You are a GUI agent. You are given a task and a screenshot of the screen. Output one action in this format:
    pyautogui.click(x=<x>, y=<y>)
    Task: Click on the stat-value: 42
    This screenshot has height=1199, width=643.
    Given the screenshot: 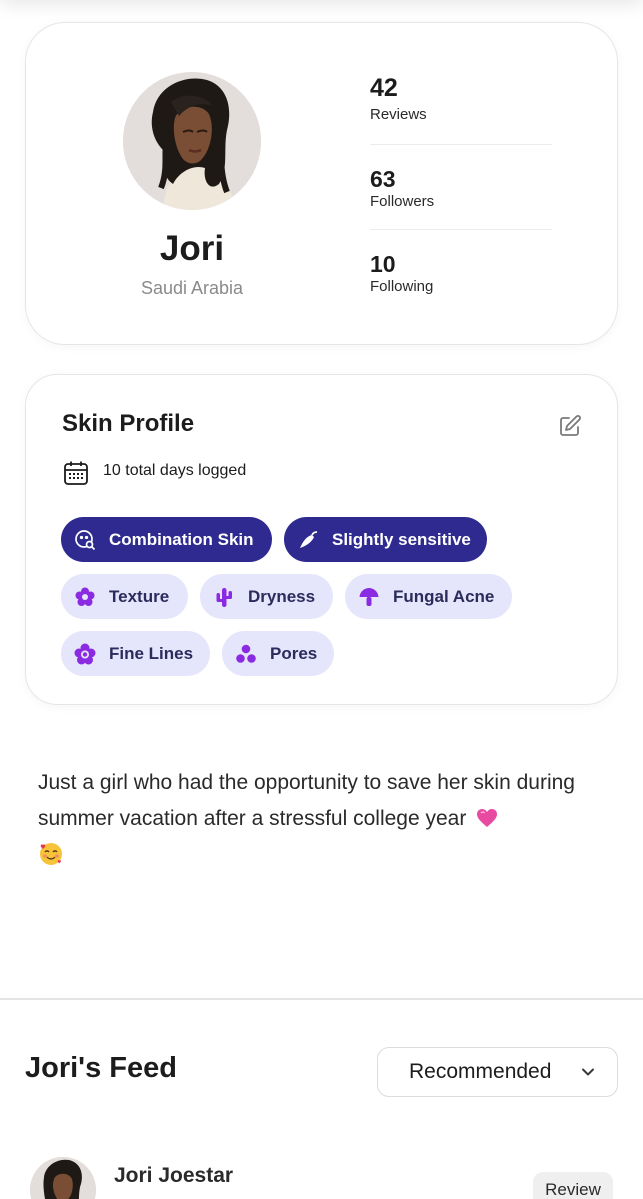 What is the action you would take?
    pyautogui.click(x=384, y=88)
    